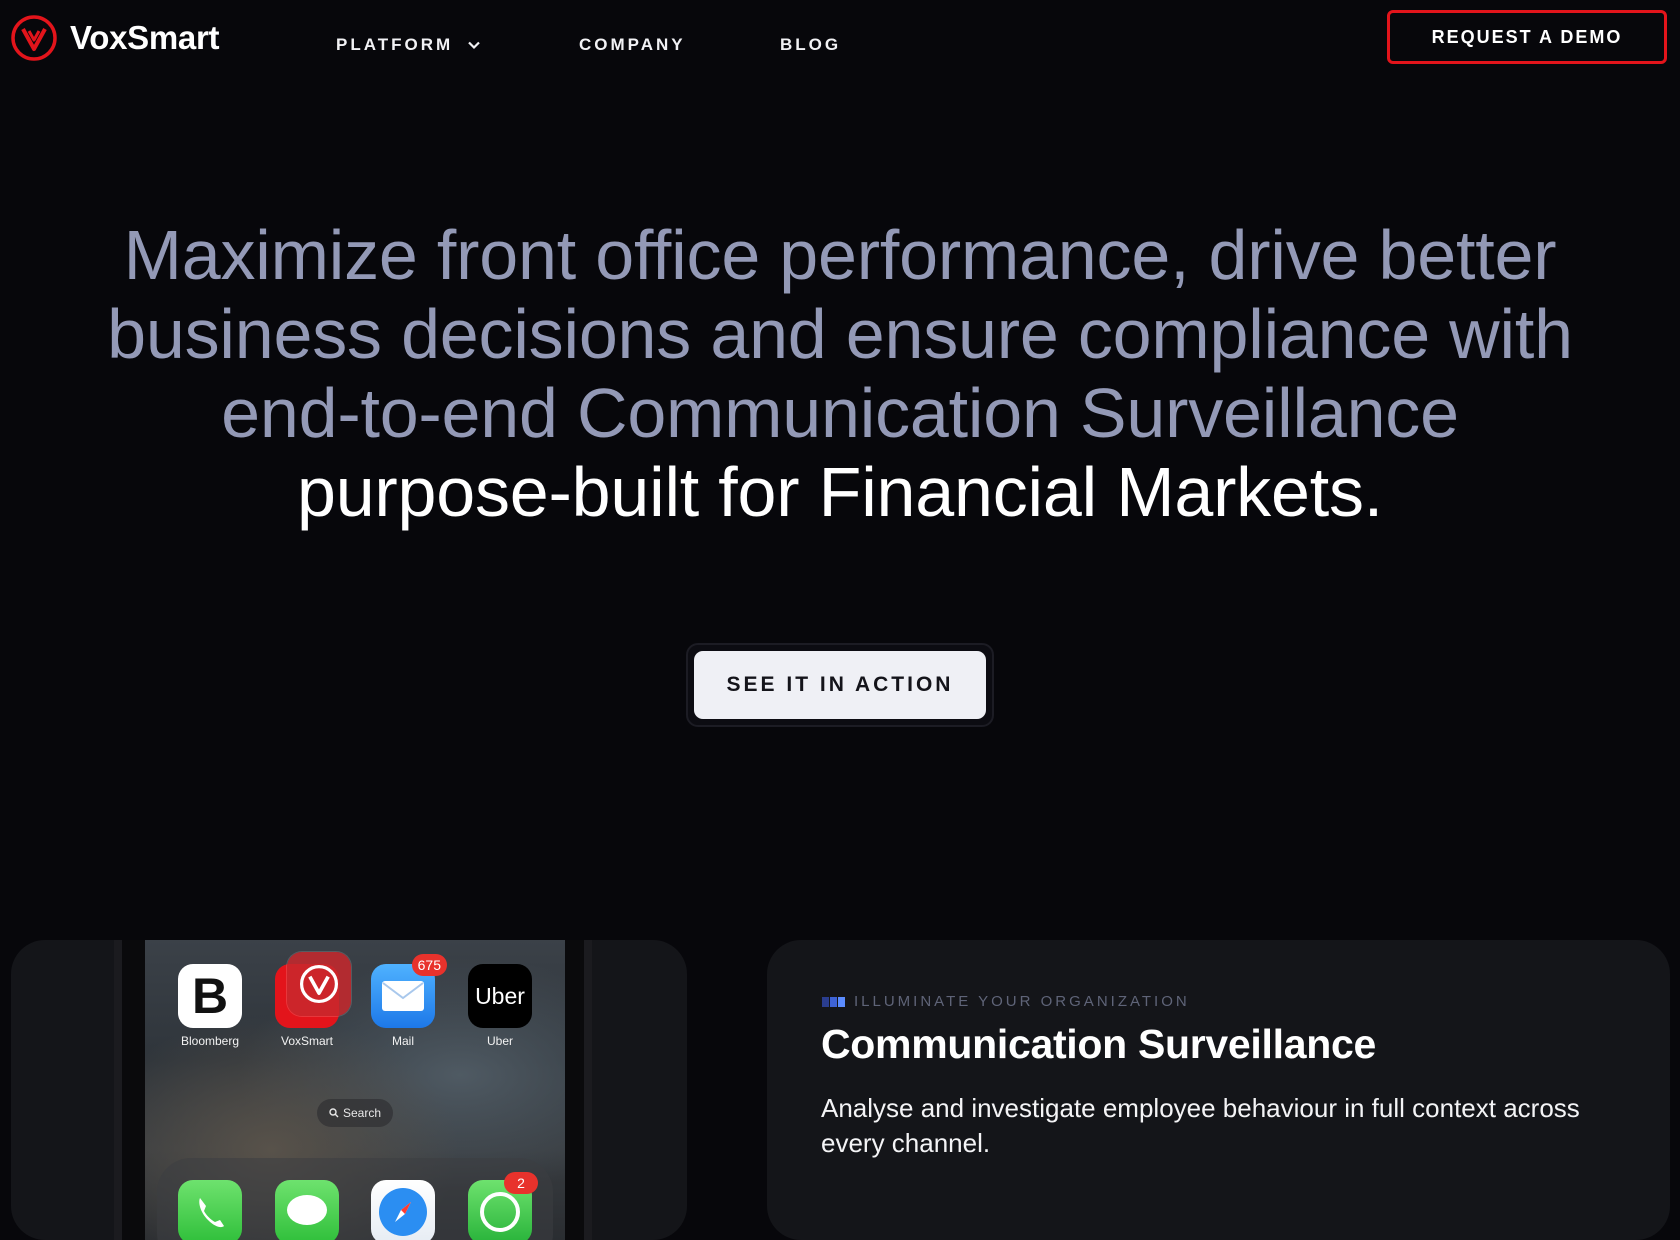 Image resolution: width=1680 pixels, height=1240 pixels. I want to click on hero-line: end-to-end Communication Surveillance, so click(840, 413).